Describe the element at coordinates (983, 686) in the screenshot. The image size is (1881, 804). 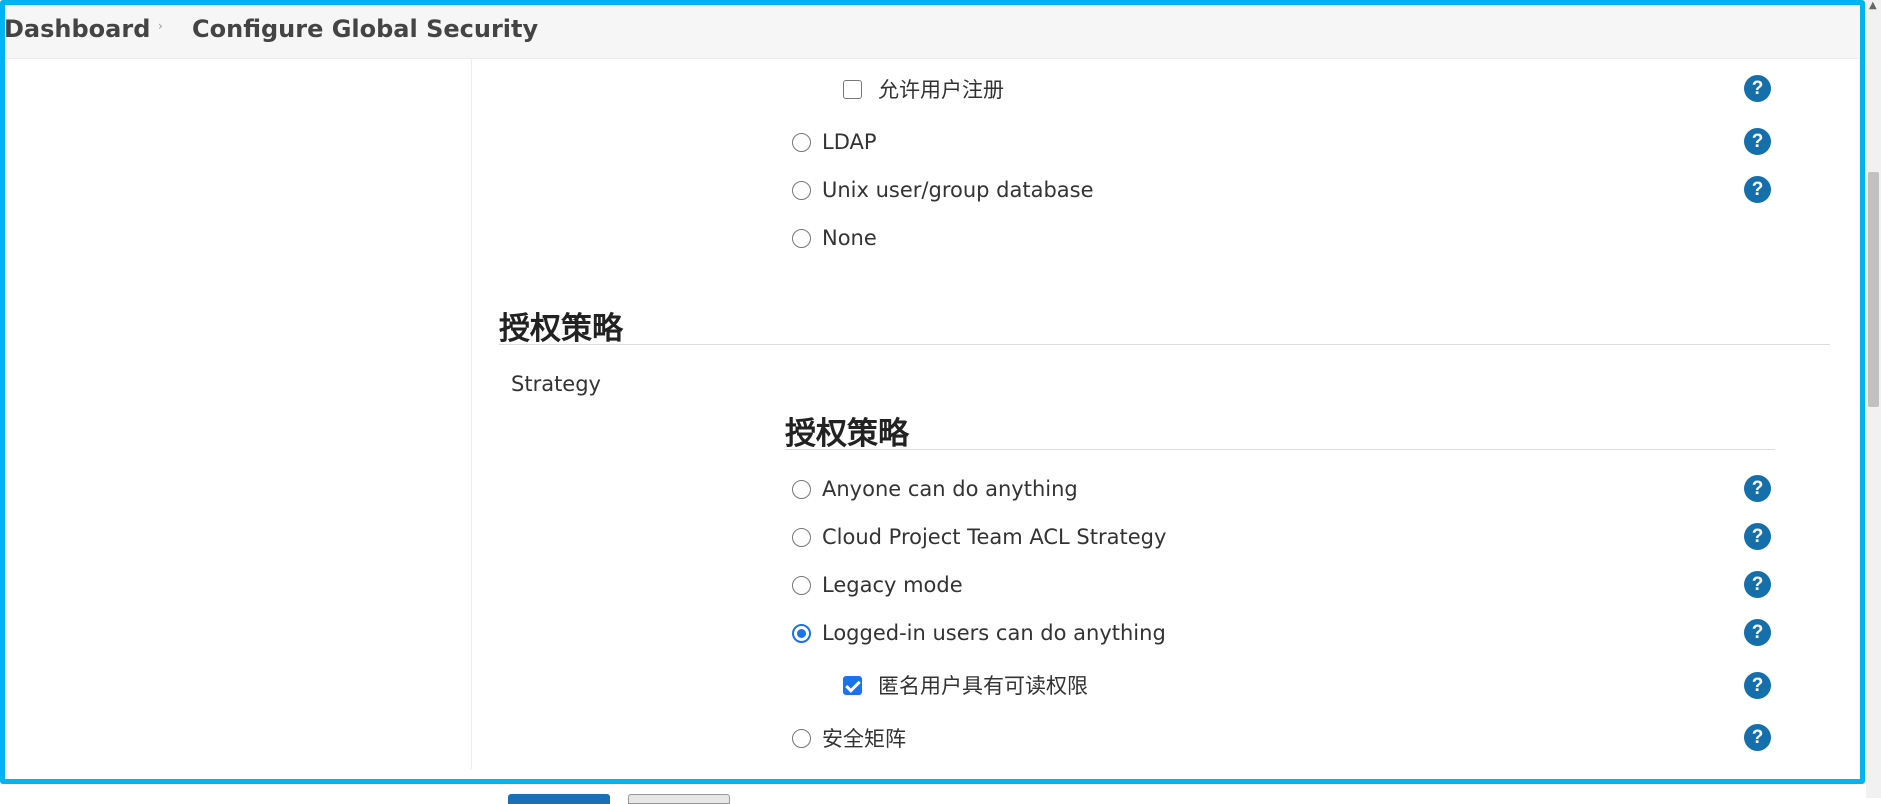
I see `anonymous-read-label: 匿名用户具有可读权限` at that location.